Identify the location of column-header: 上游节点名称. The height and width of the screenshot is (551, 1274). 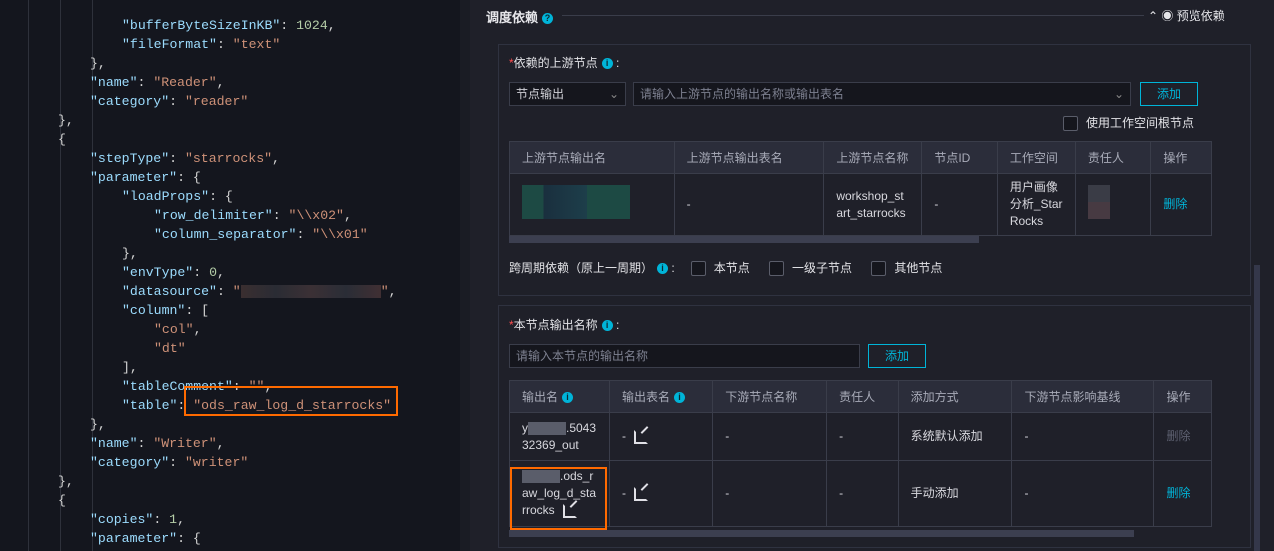
(873, 157).